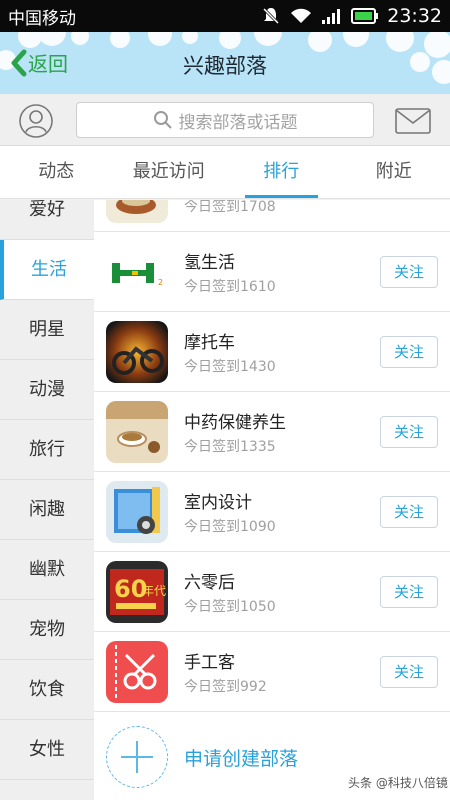 The width and height of the screenshot is (450, 800). I want to click on checkin-count: 今日签到1430, so click(230, 367).